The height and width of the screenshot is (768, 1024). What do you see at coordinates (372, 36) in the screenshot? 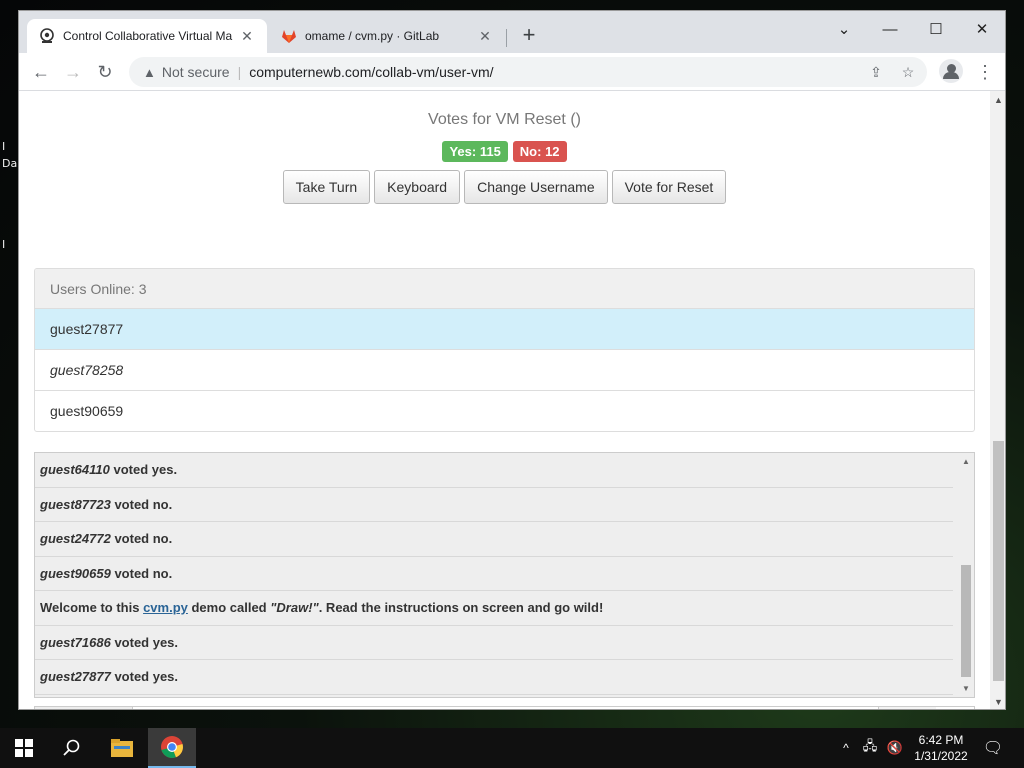
I see `tab-title: omame / cvm.py · GitLab` at bounding box center [372, 36].